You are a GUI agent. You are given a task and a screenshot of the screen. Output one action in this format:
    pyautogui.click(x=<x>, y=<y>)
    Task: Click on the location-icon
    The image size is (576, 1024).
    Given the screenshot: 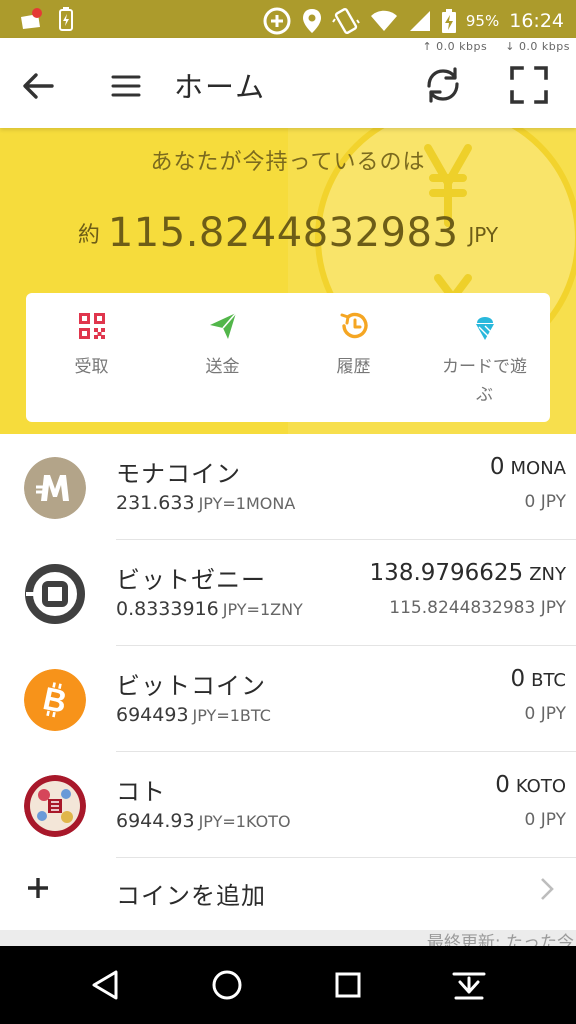 What is the action you would take?
    pyautogui.click(x=311, y=21)
    